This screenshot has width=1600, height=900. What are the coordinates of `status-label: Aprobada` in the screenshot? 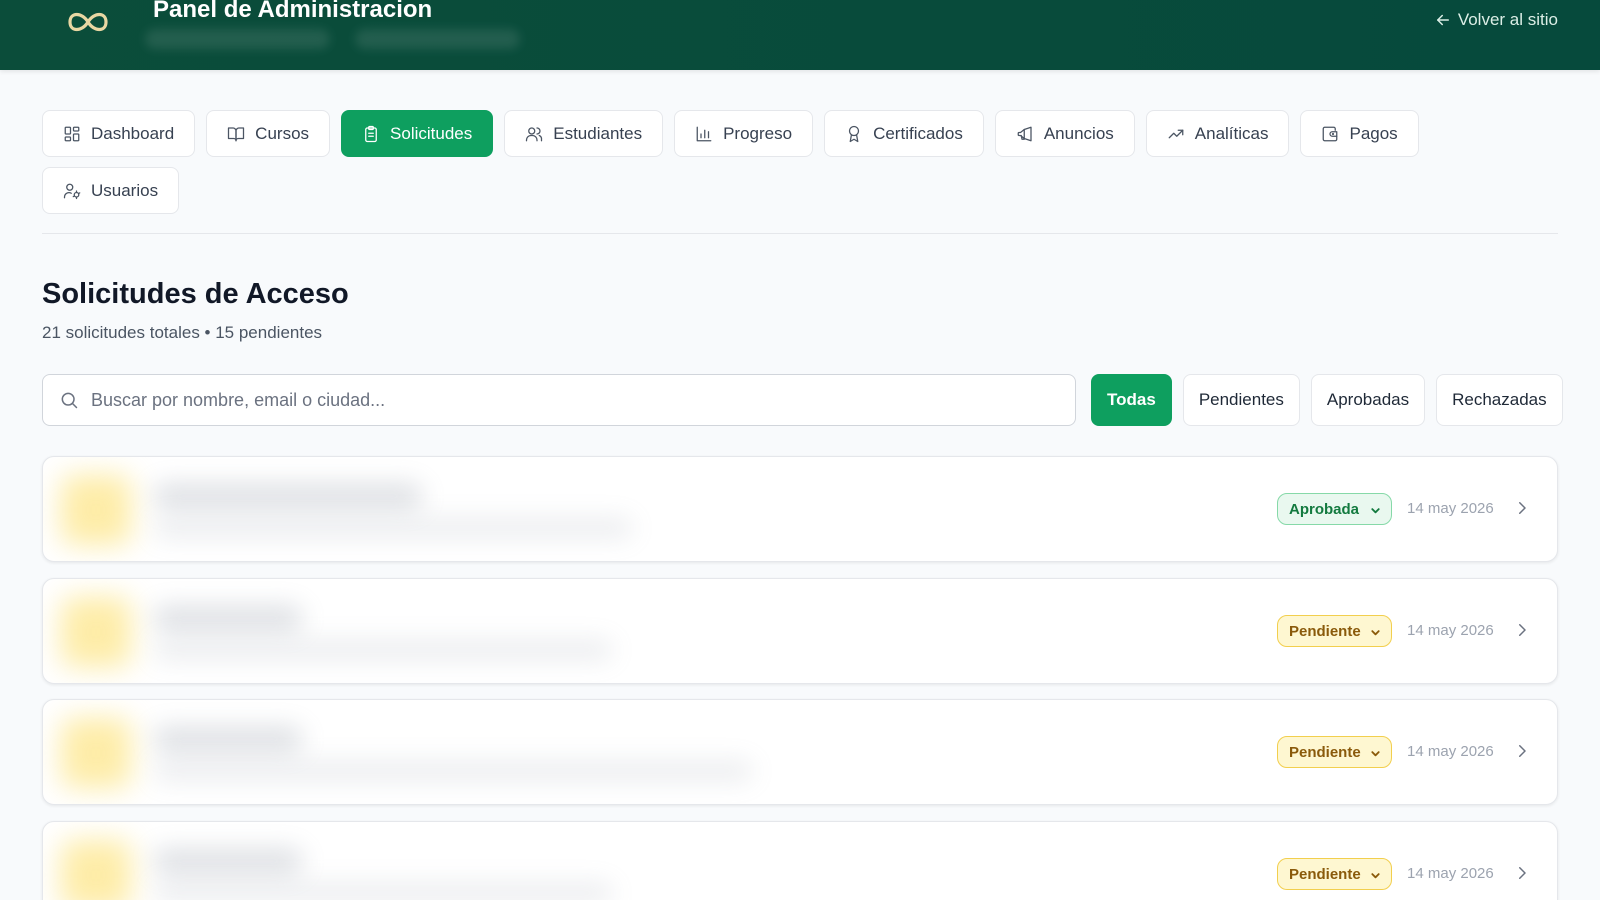 It's located at (1324, 509).